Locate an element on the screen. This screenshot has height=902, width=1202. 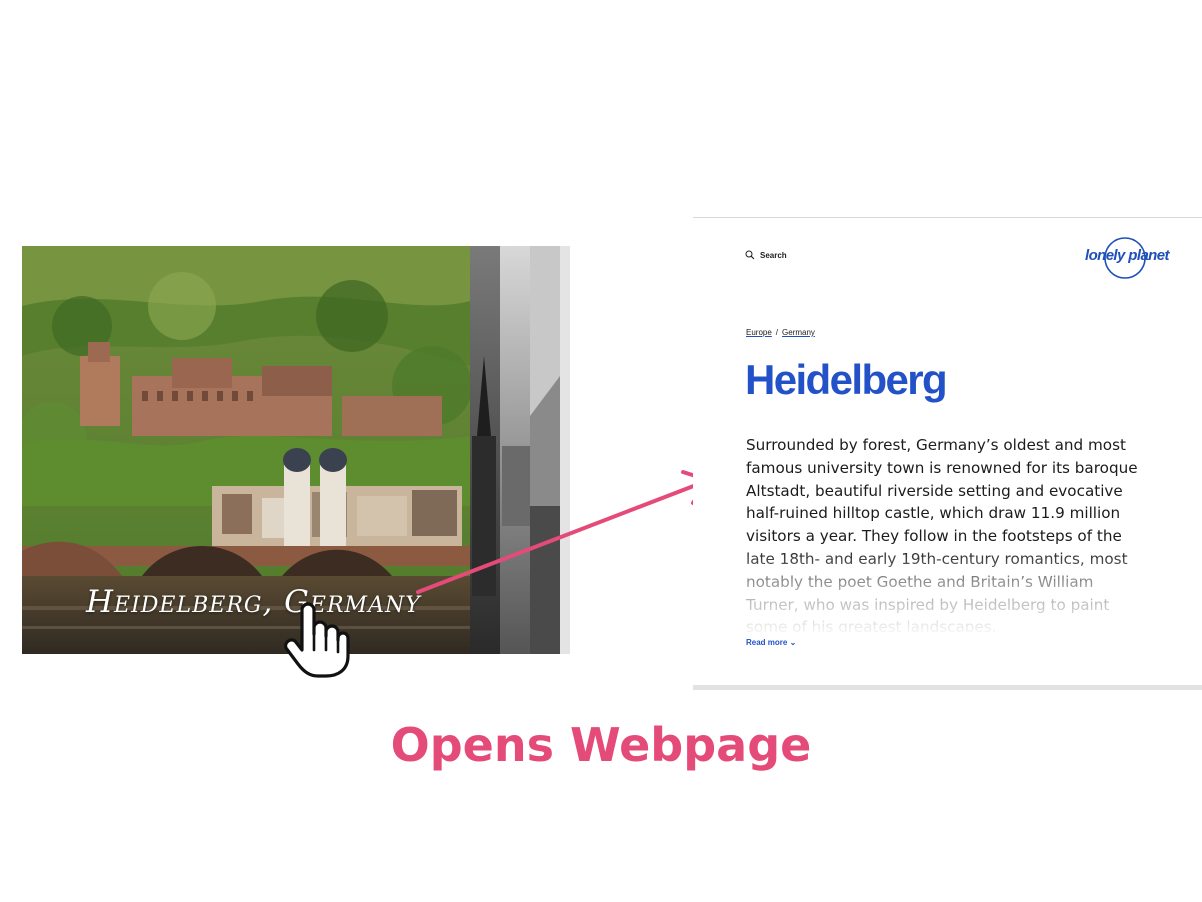
text-fade-overlay is located at coordinates (953, 593).